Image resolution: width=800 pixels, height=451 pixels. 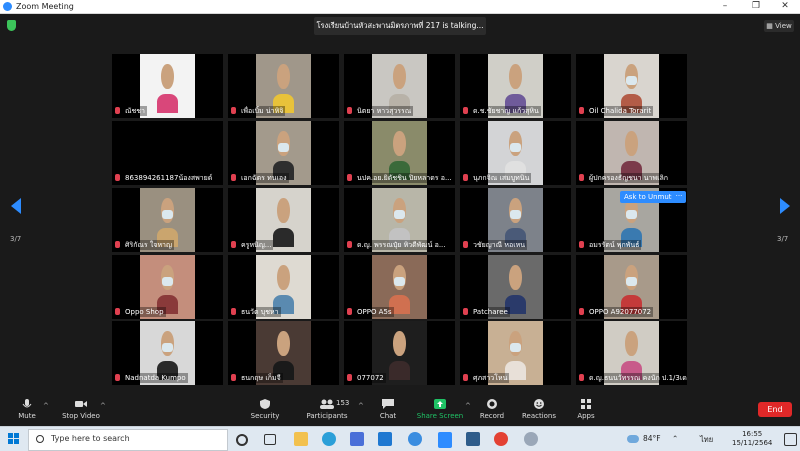 What do you see at coordinates (490, 312) in the screenshot?
I see `participant-name: Patcharee` at bounding box center [490, 312].